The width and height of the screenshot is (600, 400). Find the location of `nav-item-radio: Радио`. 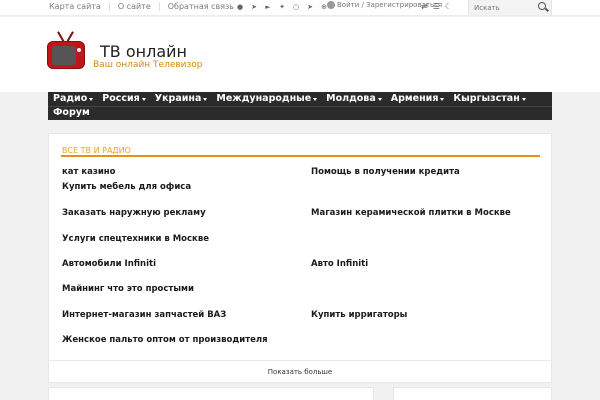

nav-item-radio: Радио is located at coordinates (73, 99).